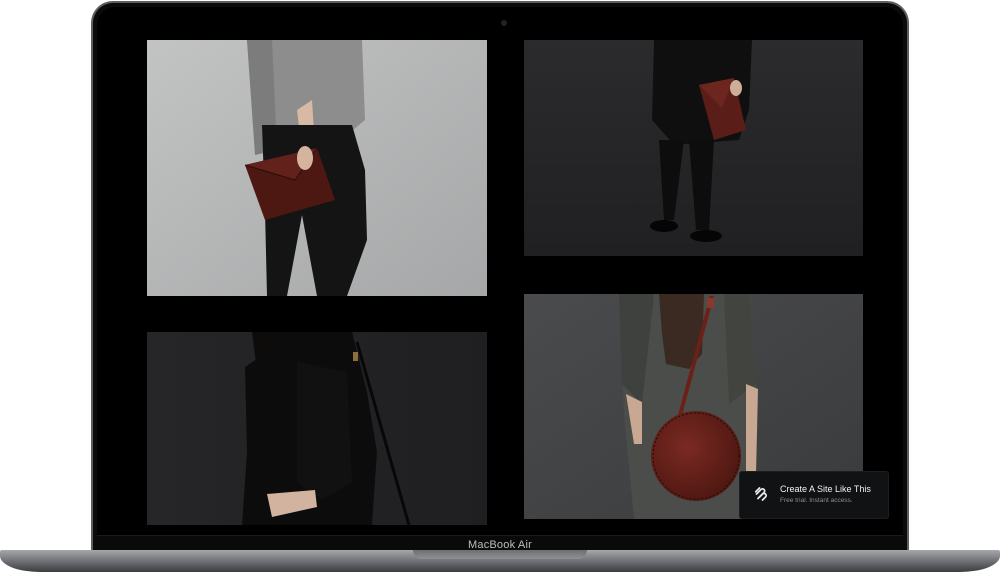 Image resolution: width=1000 pixels, height=574 pixels. I want to click on squarespace-logo-icon, so click(760, 494).